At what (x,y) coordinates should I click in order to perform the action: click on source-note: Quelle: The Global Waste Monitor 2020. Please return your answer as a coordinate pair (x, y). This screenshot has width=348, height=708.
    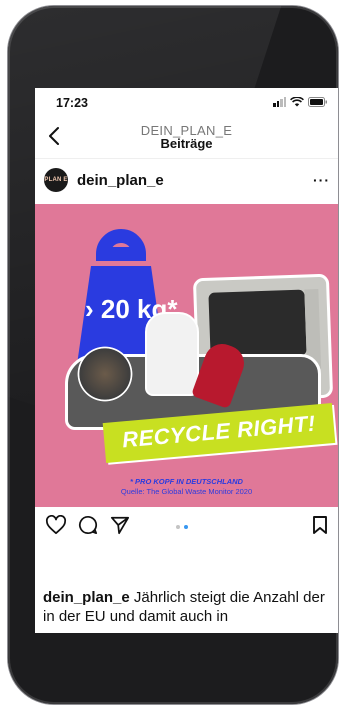
    Looking at the image, I should click on (186, 491).